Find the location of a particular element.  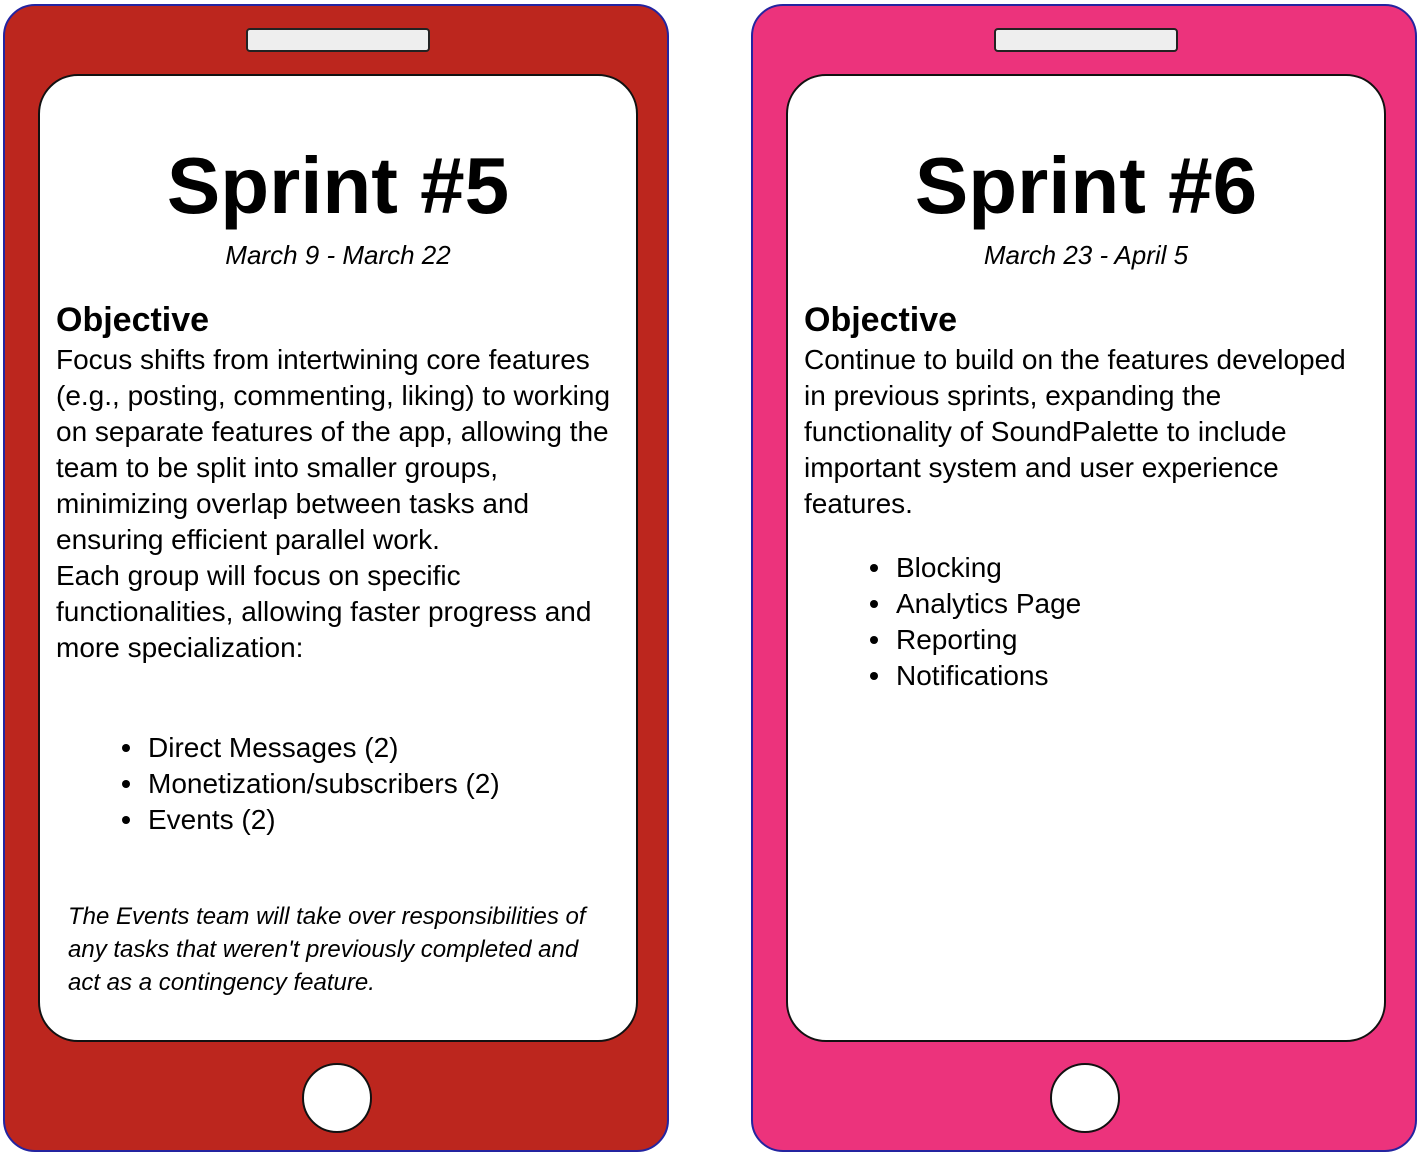

list-item: Reporting is located at coordinates (975, 640).